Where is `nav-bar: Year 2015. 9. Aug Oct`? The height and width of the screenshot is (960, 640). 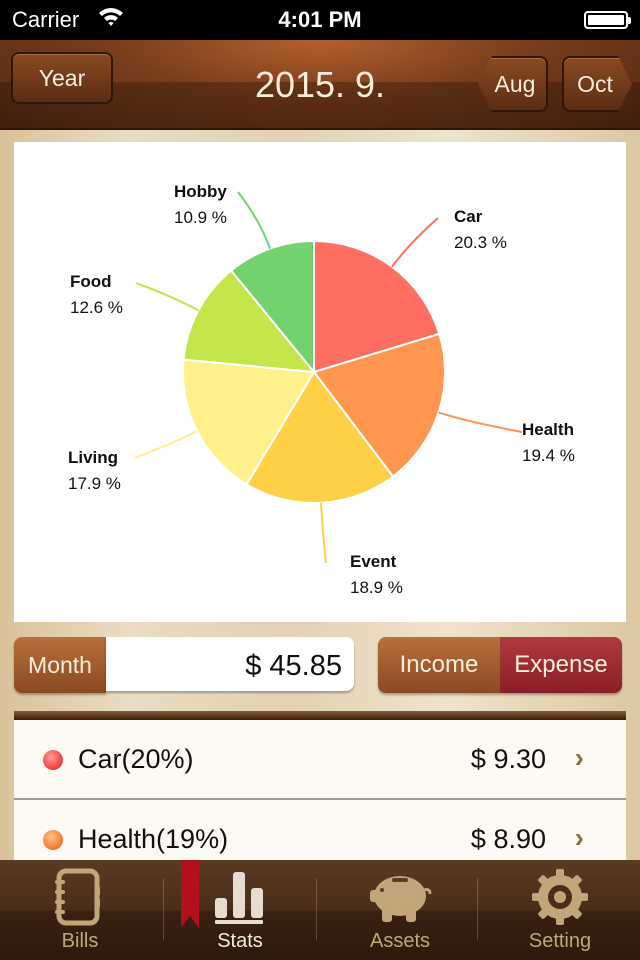
nav-bar: Year 2015. 9. Aug Oct is located at coordinates (320, 85).